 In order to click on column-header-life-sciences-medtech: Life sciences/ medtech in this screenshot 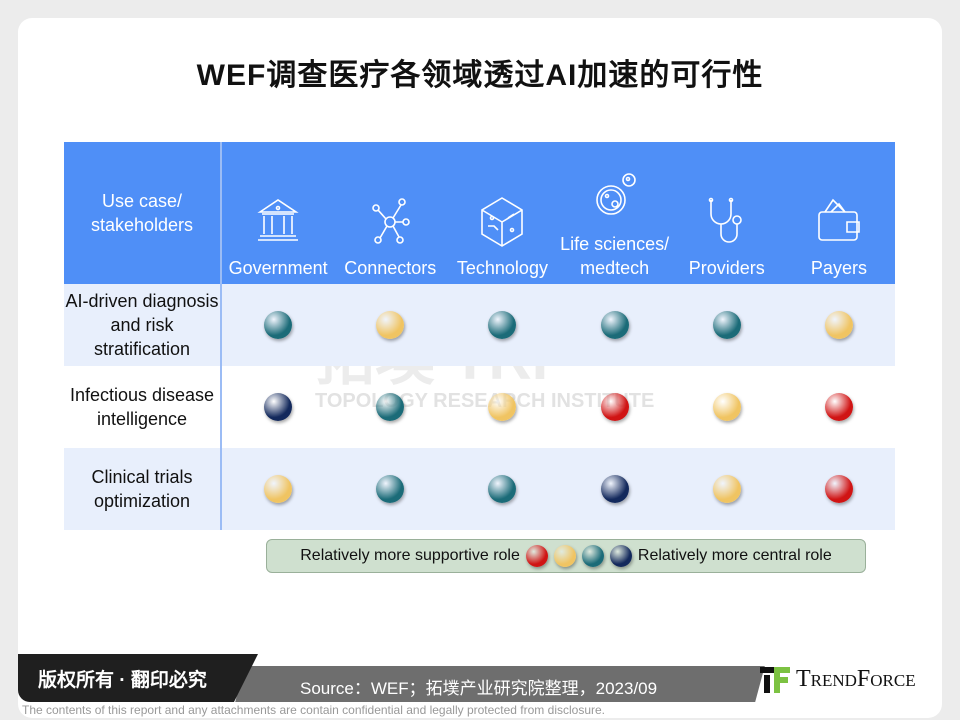, I will do `click(615, 213)`.